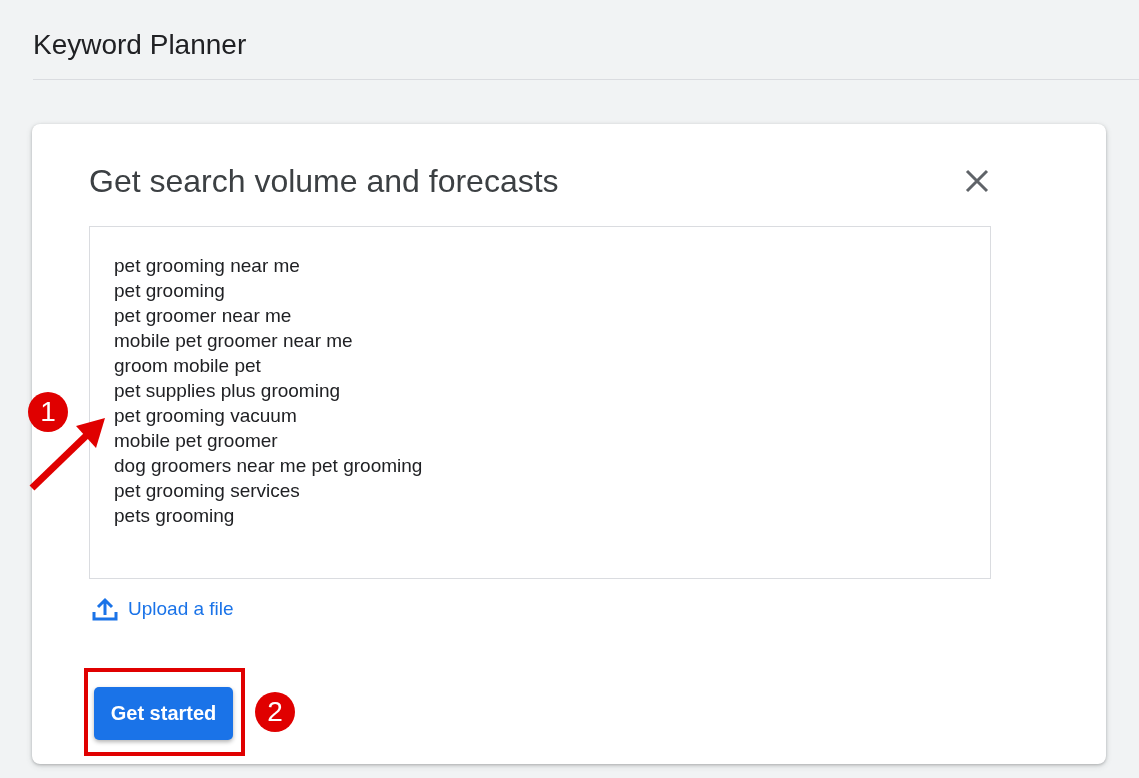  I want to click on close-icon, so click(977, 181).